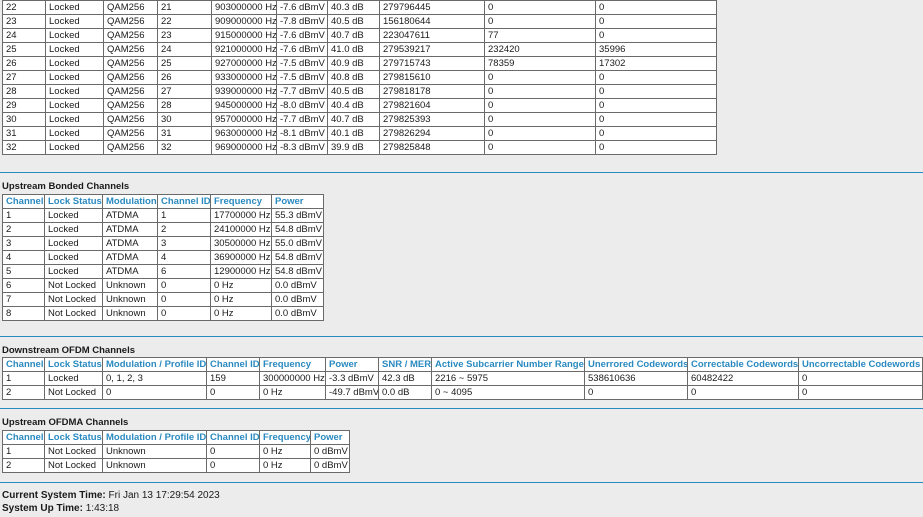 This screenshot has width=923, height=517. Describe the element at coordinates (24, 105) in the screenshot. I see `table-cell: 29` at that location.